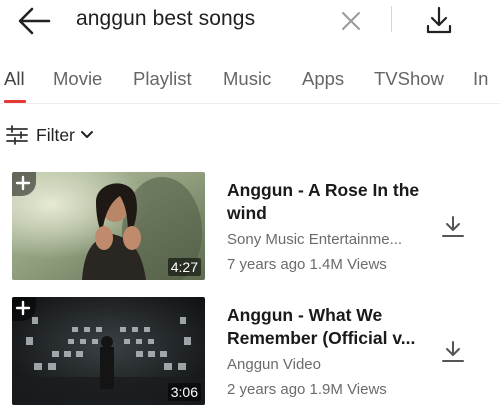  I want to click on video-thumbnail: 4:27, so click(108, 226).